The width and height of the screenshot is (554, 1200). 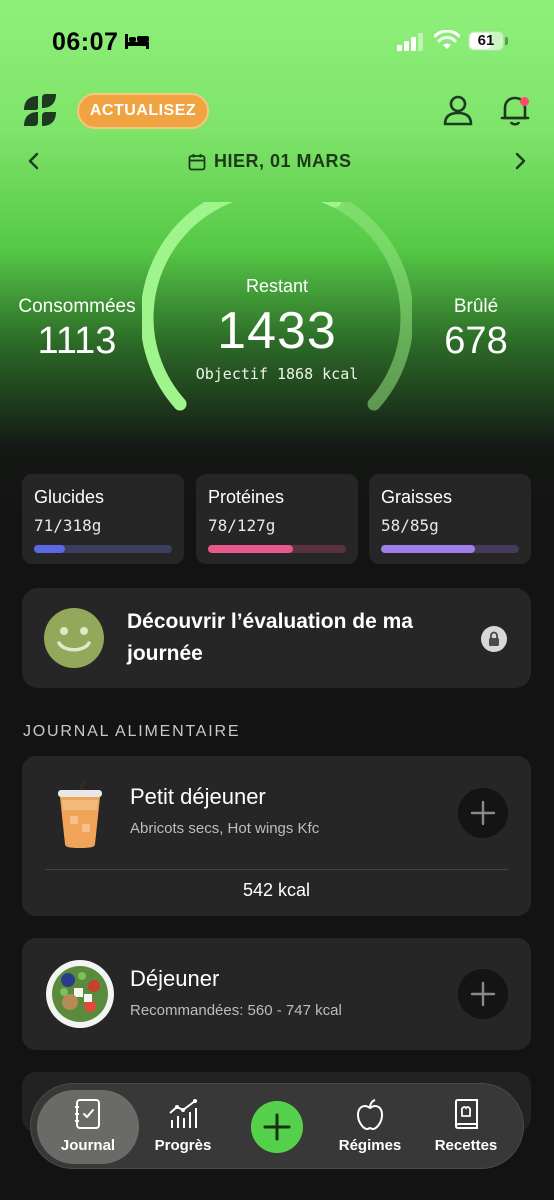 I want to click on salad-bowl-icon, so click(x=80, y=994).